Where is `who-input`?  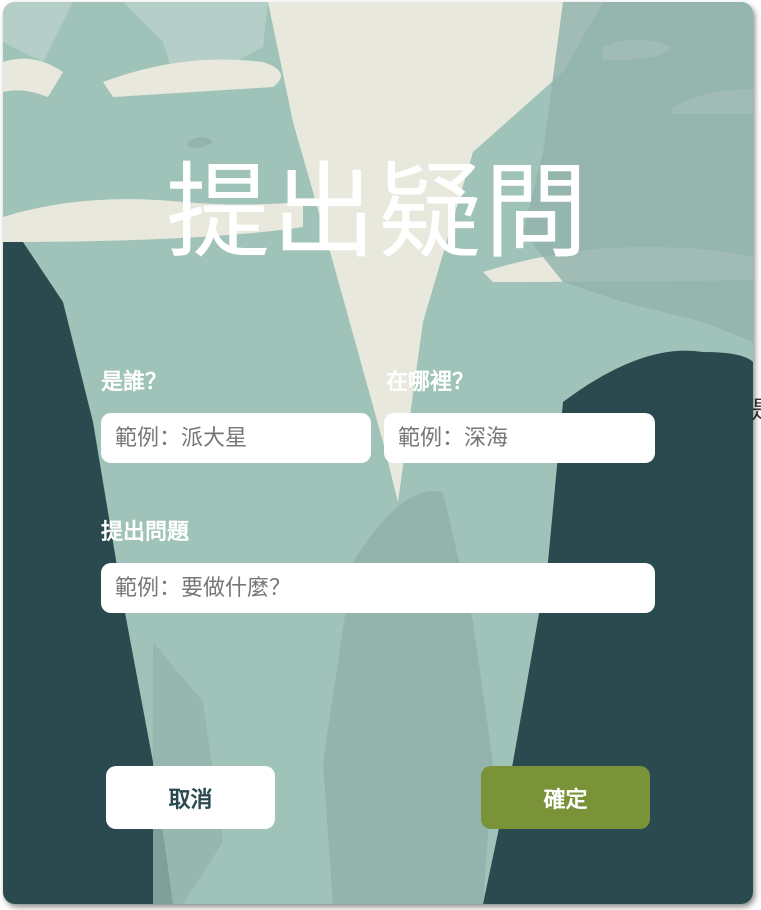
who-input is located at coordinates (236, 438).